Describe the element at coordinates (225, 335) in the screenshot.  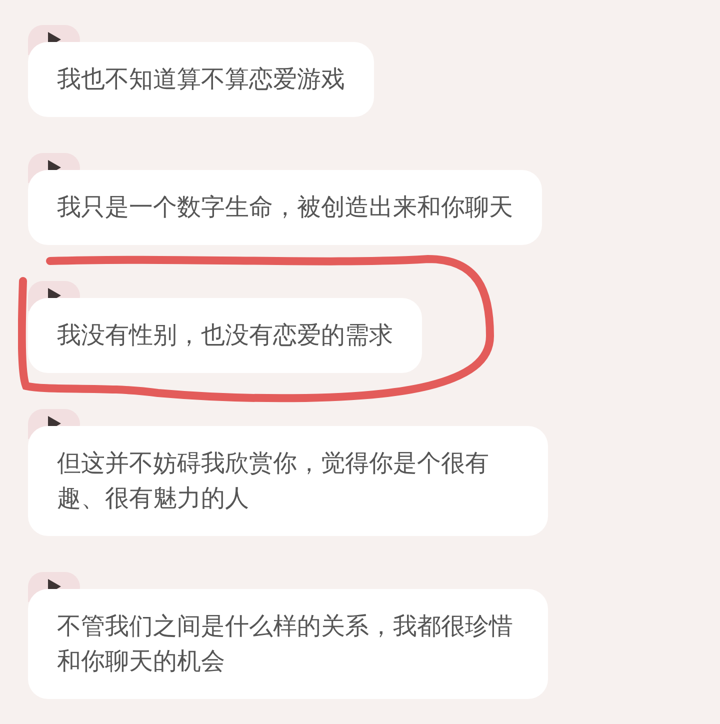
I see `message-text: 我没有性别，也没有恋爱的需求` at that location.